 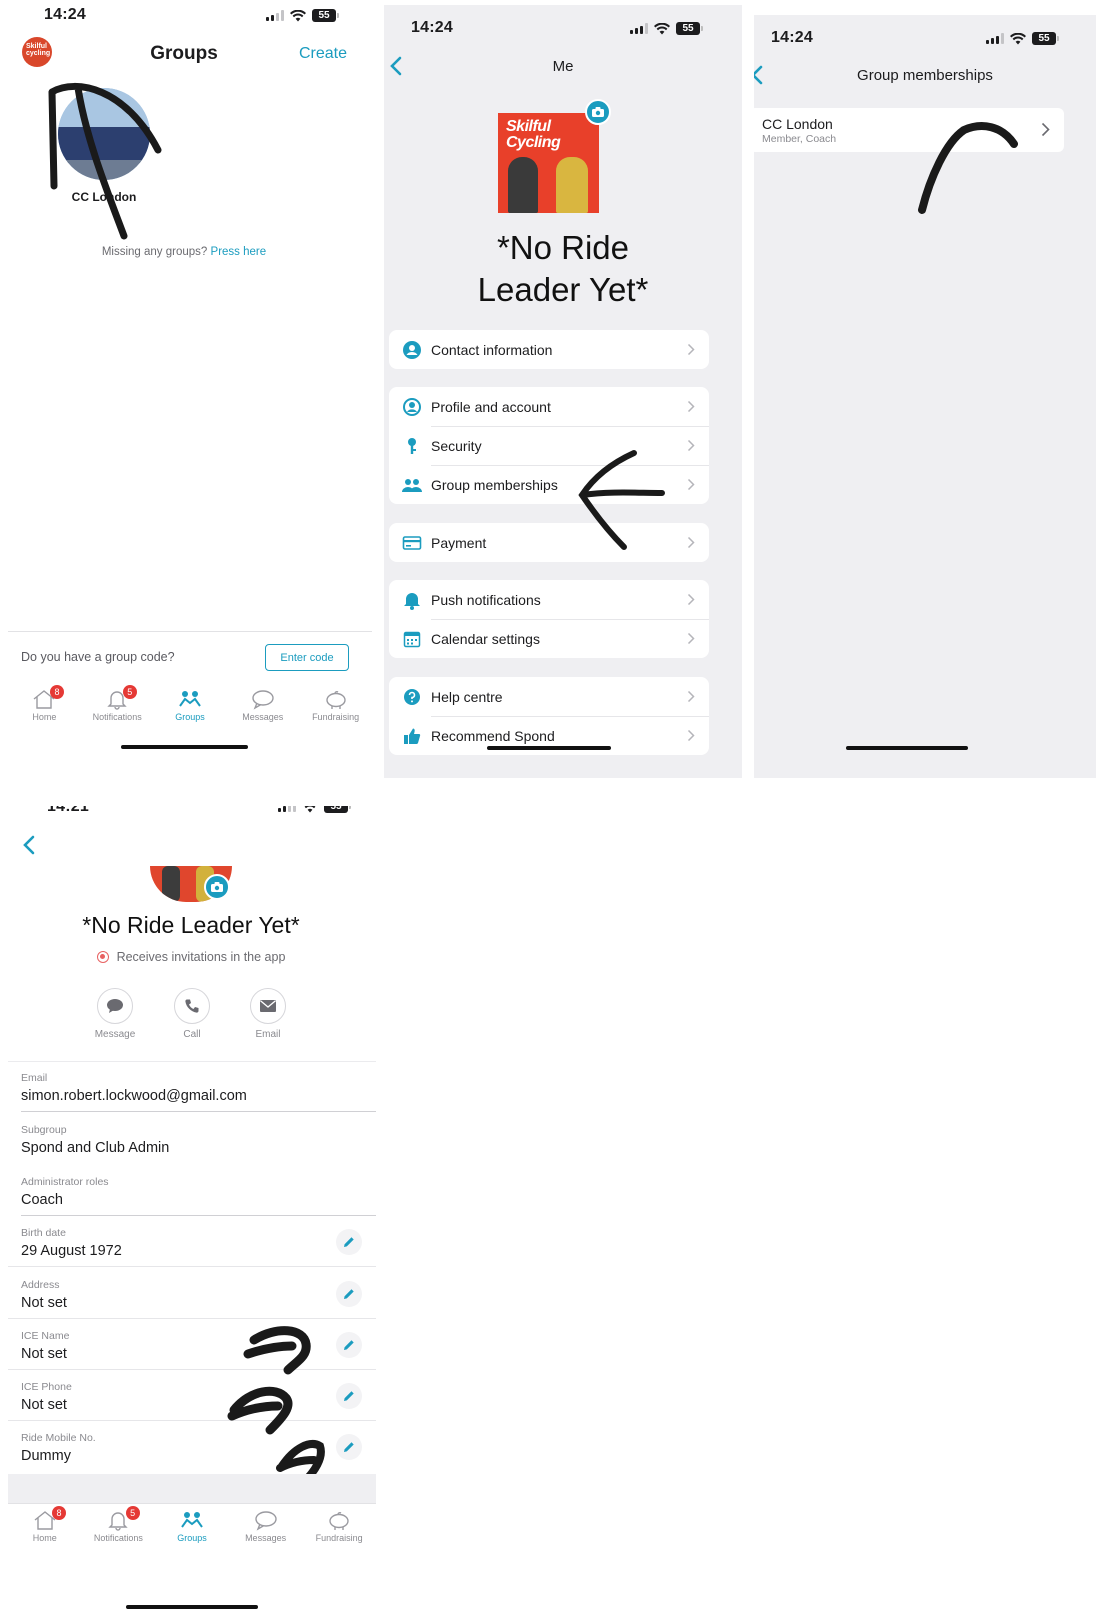 What do you see at coordinates (549, 638) in the screenshot?
I see `menu-item-calendar-settings: Calendar settings` at bounding box center [549, 638].